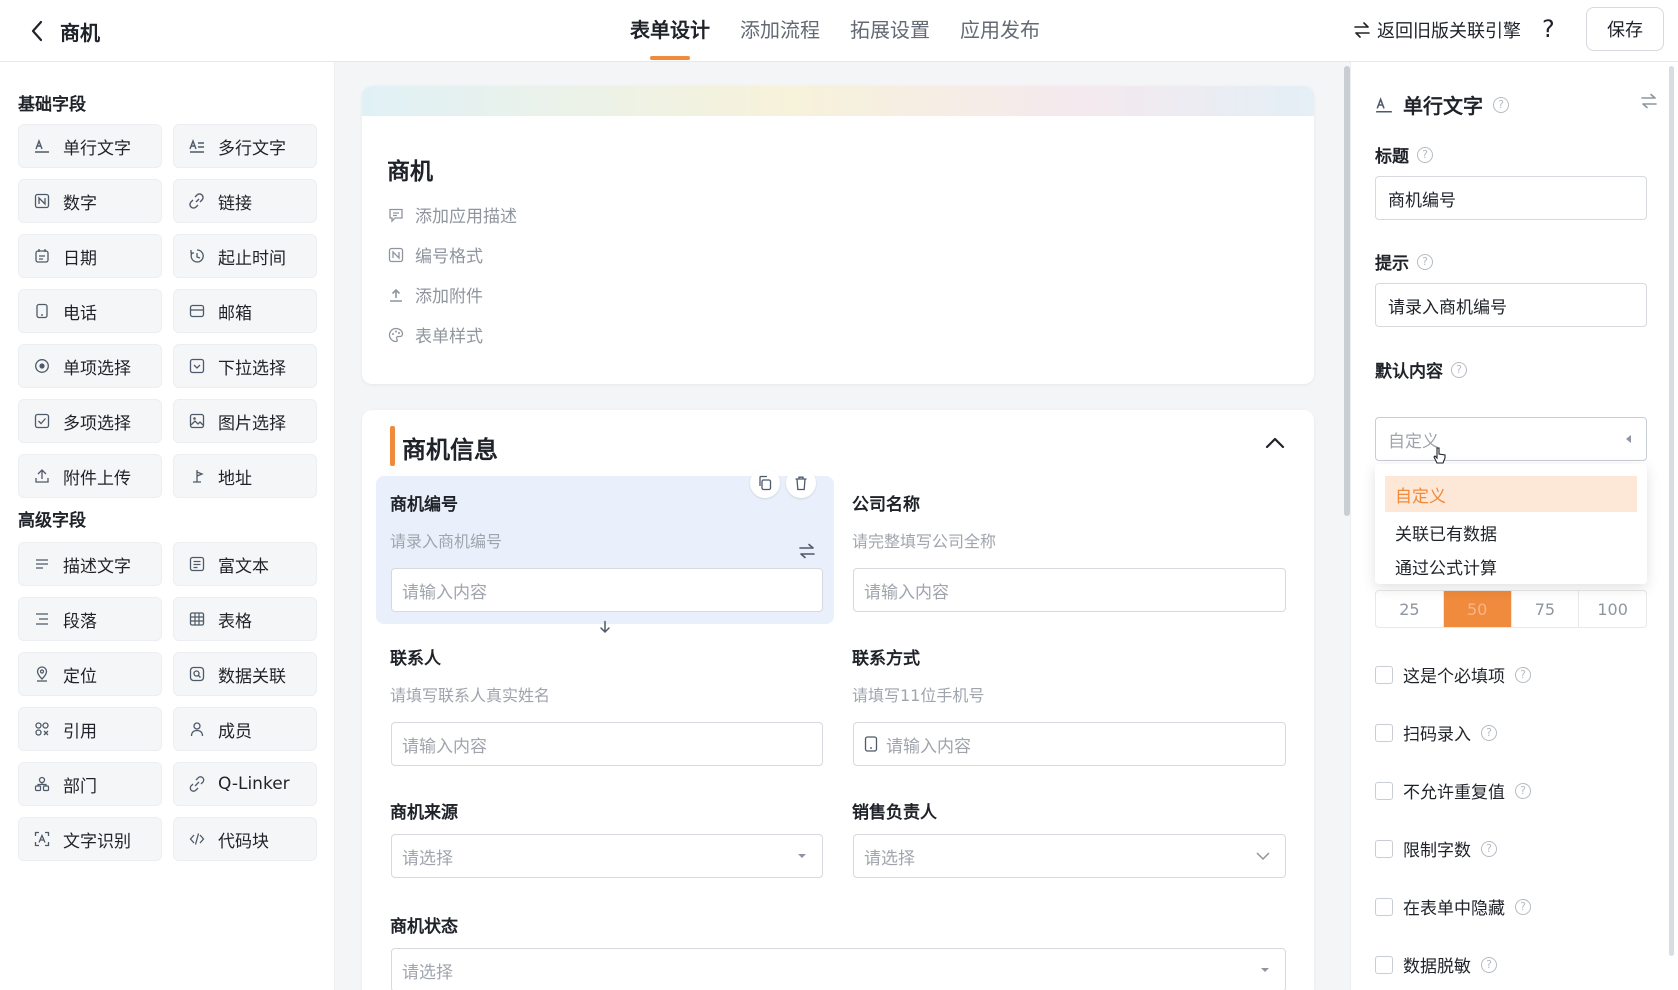 This screenshot has height=990, width=1678. Describe the element at coordinates (245, 256) in the screenshot. I see `field-time-range: 起止时间` at that location.